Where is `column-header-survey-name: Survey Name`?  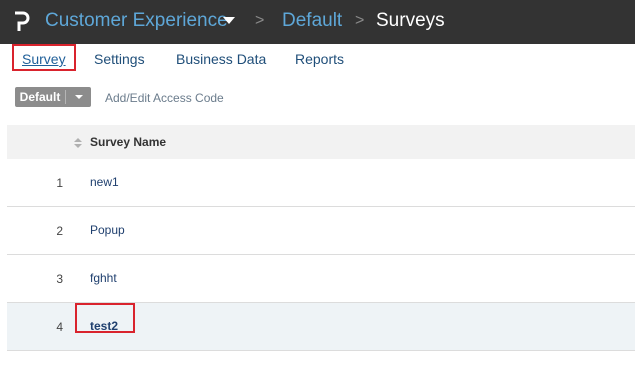 column-header-survey-name: Survey Name is located at coordinates (128, 142).